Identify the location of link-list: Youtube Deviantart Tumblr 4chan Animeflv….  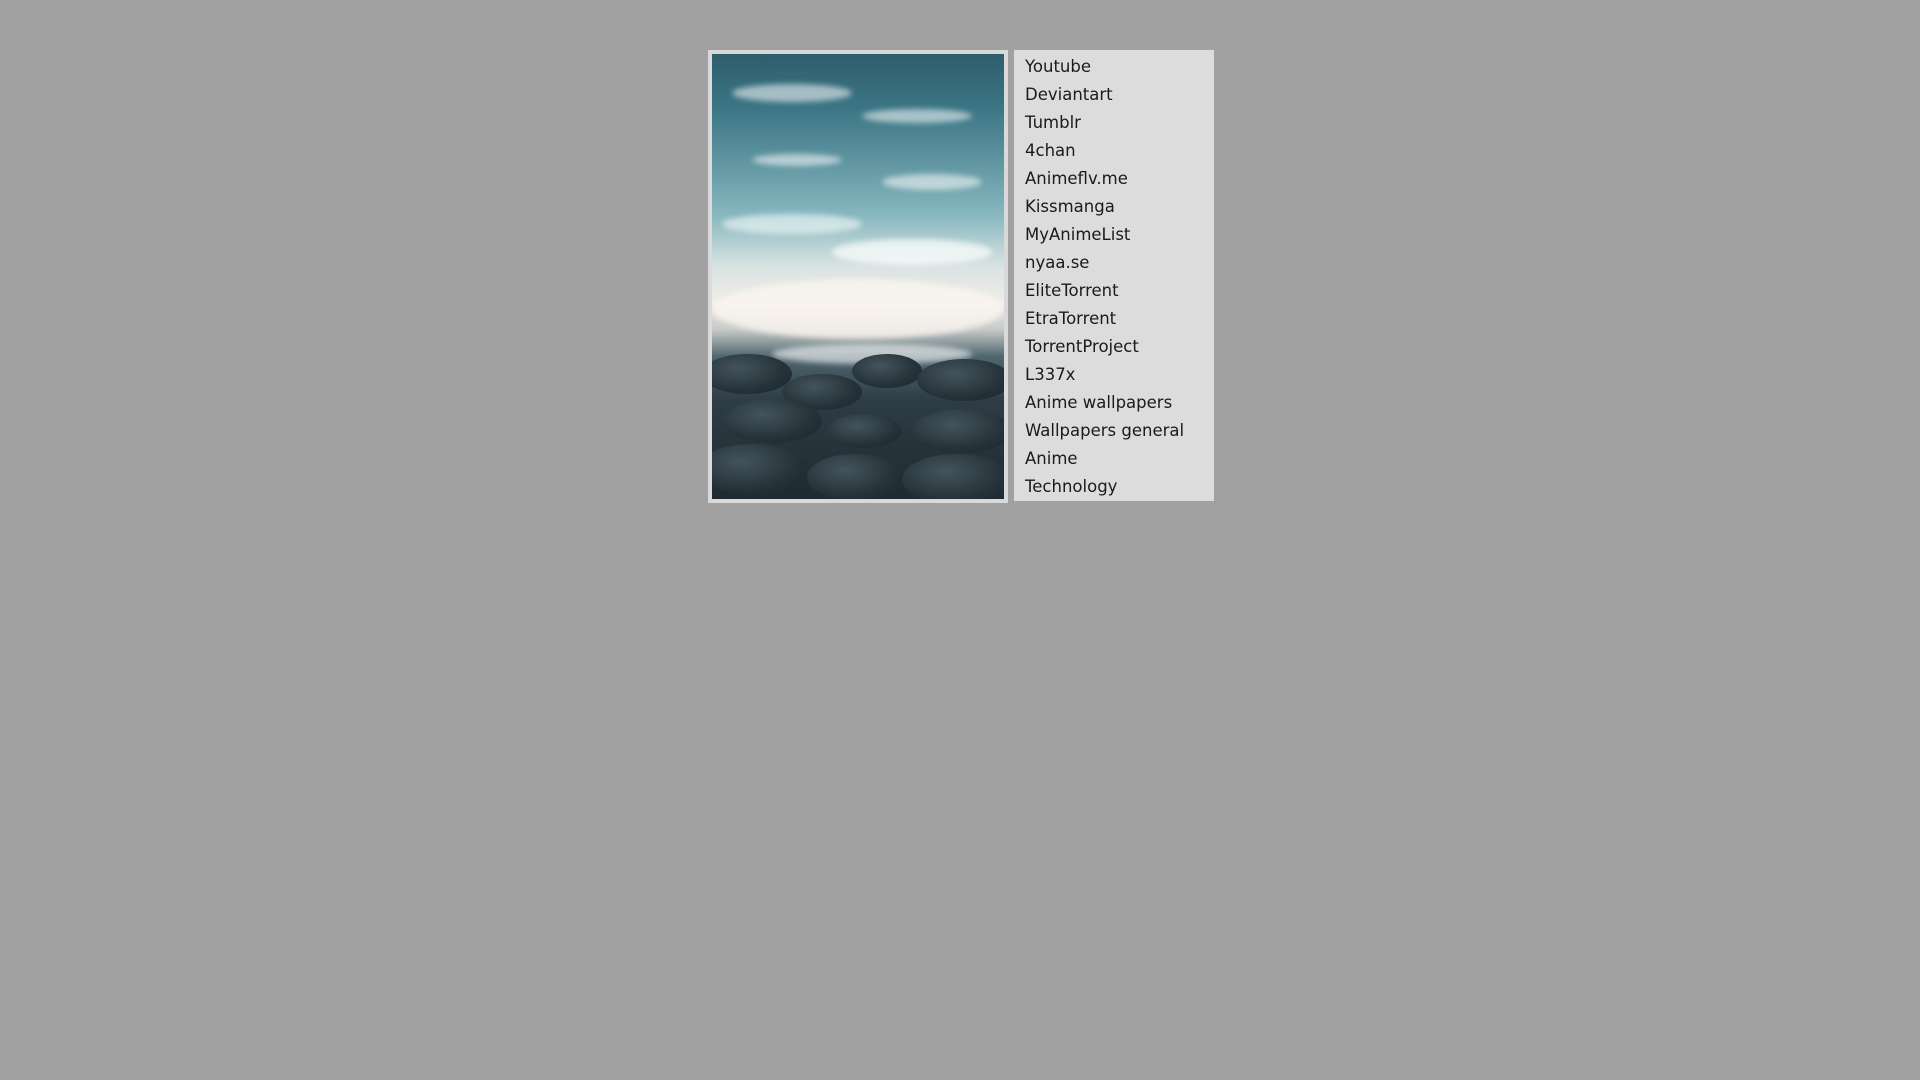
(1114, 277).